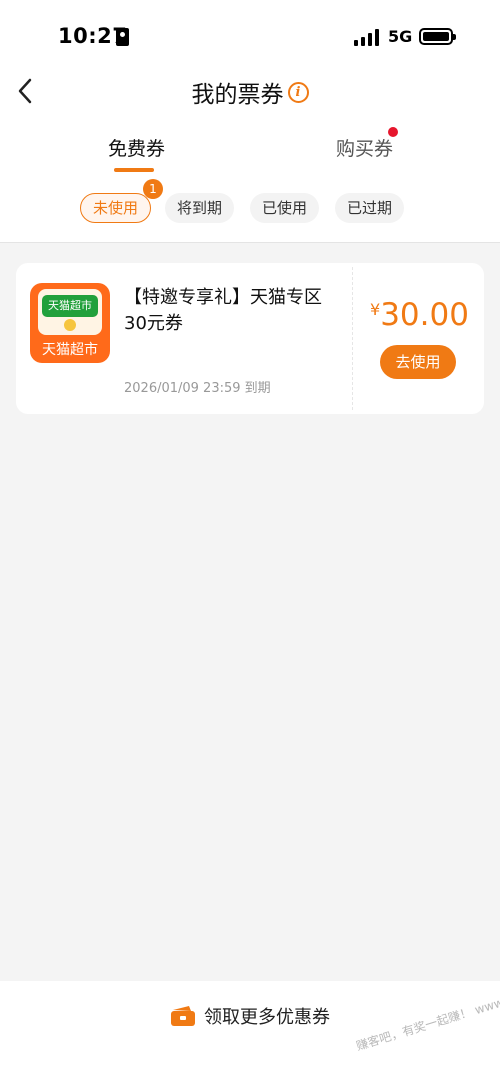 The height and width of the screenshot is (1087, 500). What do you see at coordinates (250, 242) in the screenshot?
I see `header-divider` at bounding box center [250, 242].